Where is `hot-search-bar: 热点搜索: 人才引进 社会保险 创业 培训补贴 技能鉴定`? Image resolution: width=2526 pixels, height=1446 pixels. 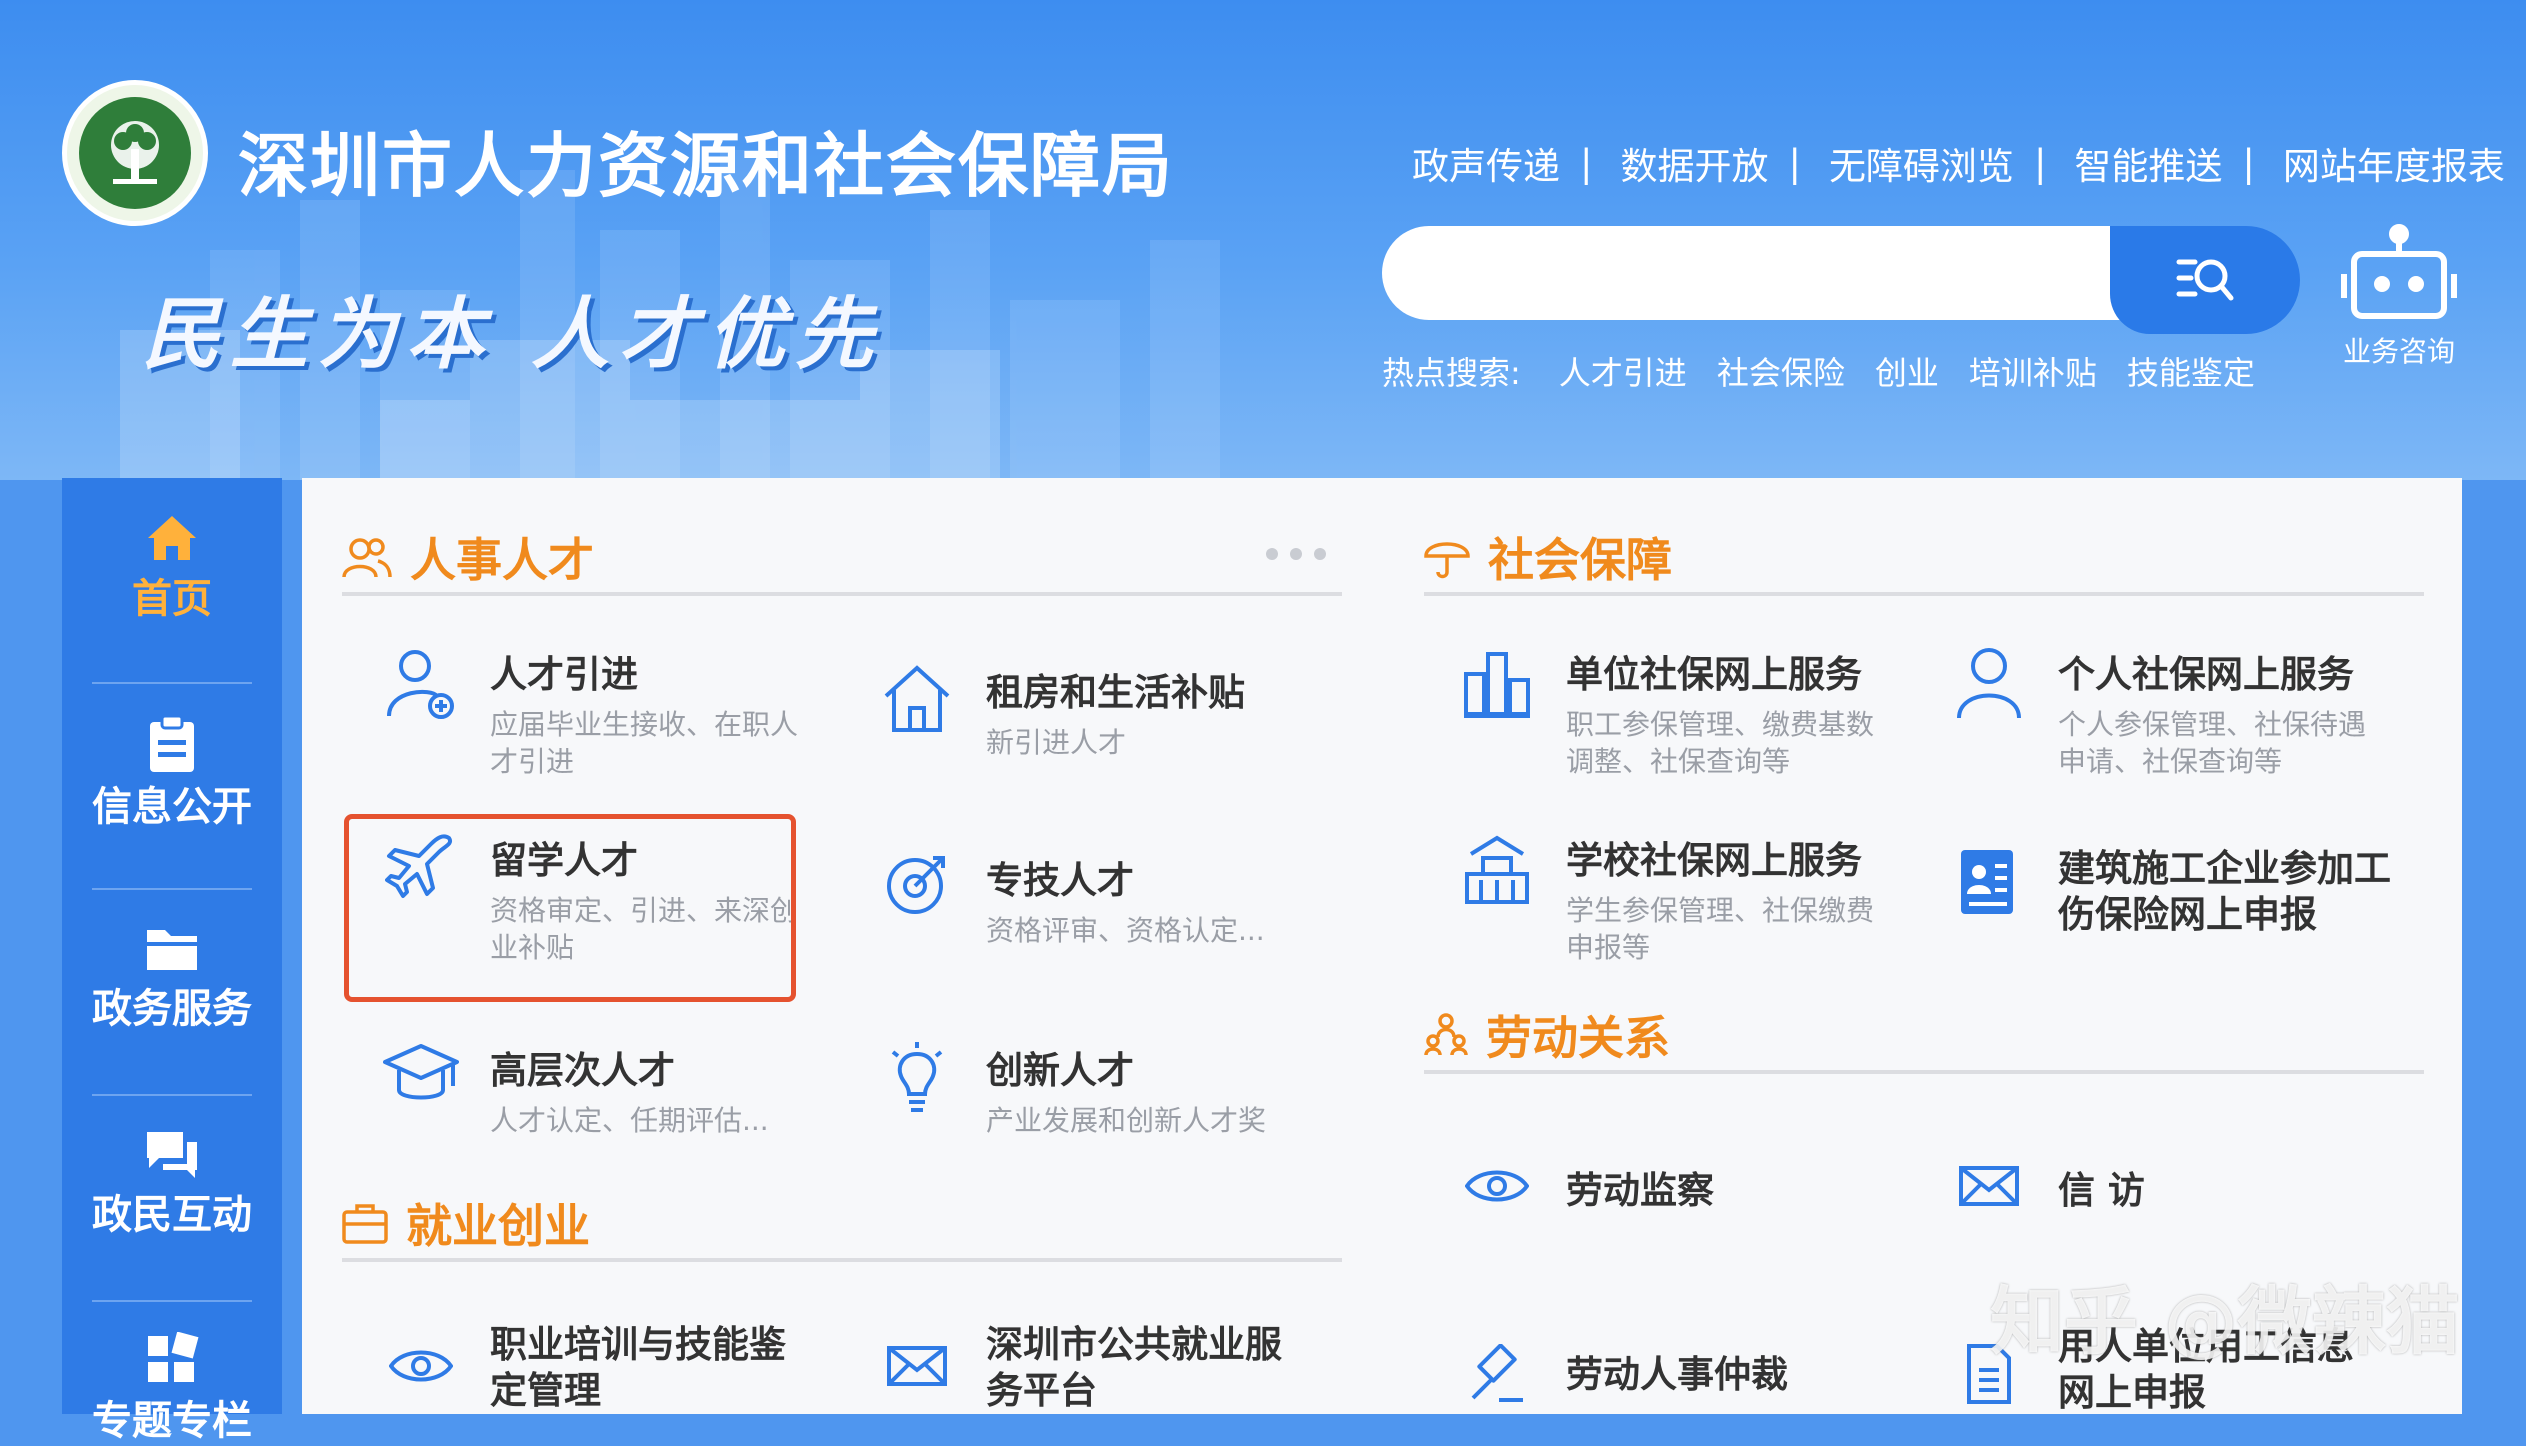
hot-search-bar: 热点搜索: 人才引进 社会保险 创业 培训补贴 技能鉴定 is located at coordinates (1833, 371).